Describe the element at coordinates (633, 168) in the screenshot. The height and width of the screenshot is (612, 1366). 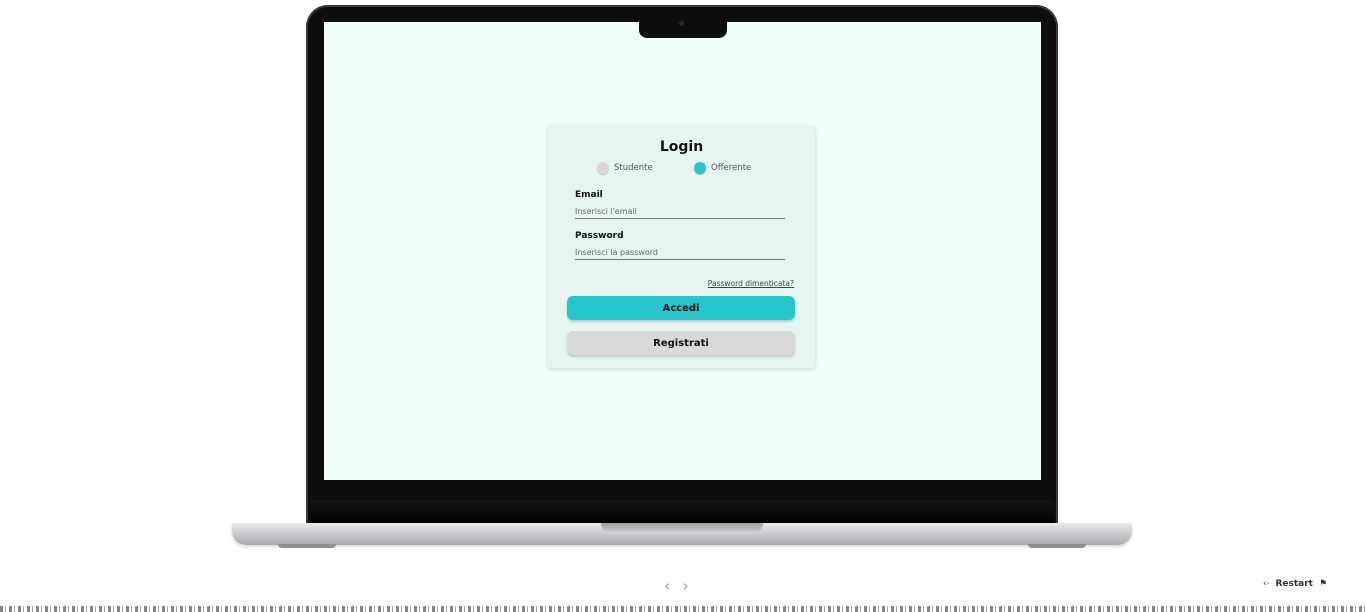
I see `role-label-studente: Studente` at that location.